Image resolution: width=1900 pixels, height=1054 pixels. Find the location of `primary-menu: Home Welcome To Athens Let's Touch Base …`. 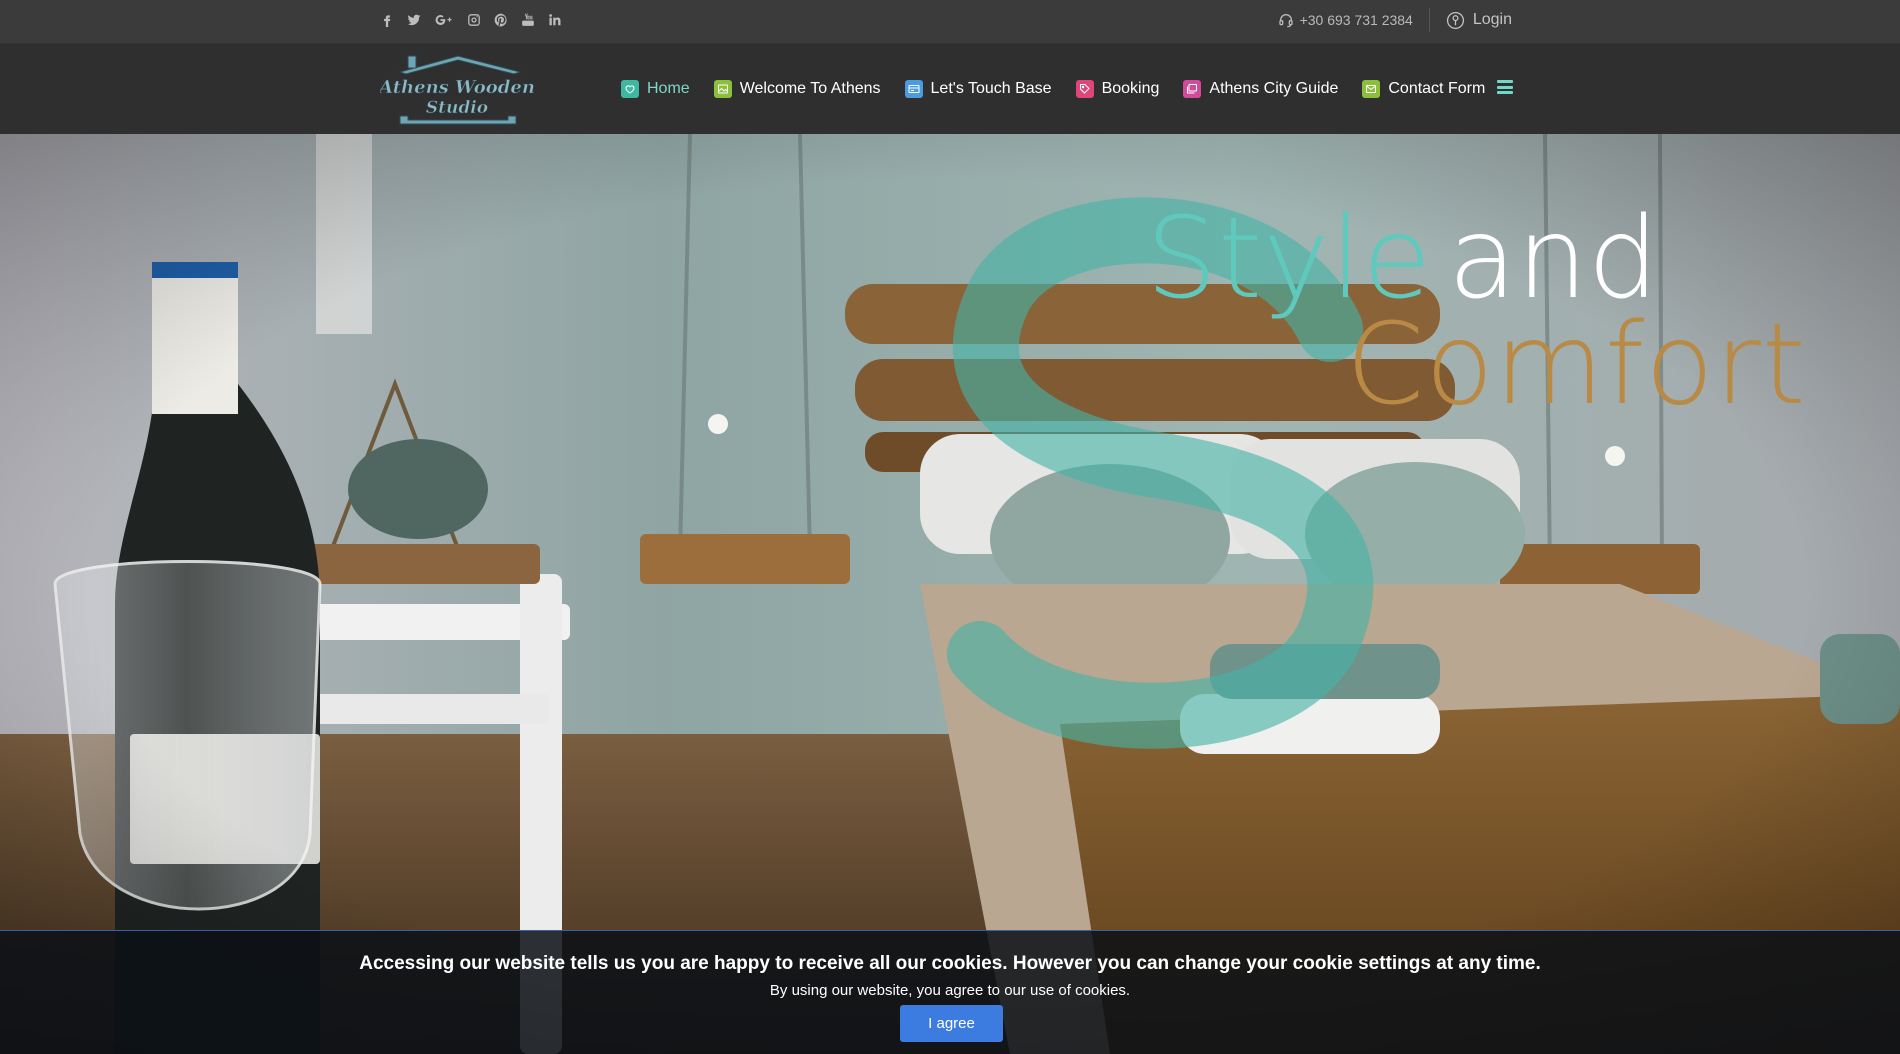

primary-menu: Home Welcome To Athens Let's Touch Base … is located at coordinates (1065, 89).